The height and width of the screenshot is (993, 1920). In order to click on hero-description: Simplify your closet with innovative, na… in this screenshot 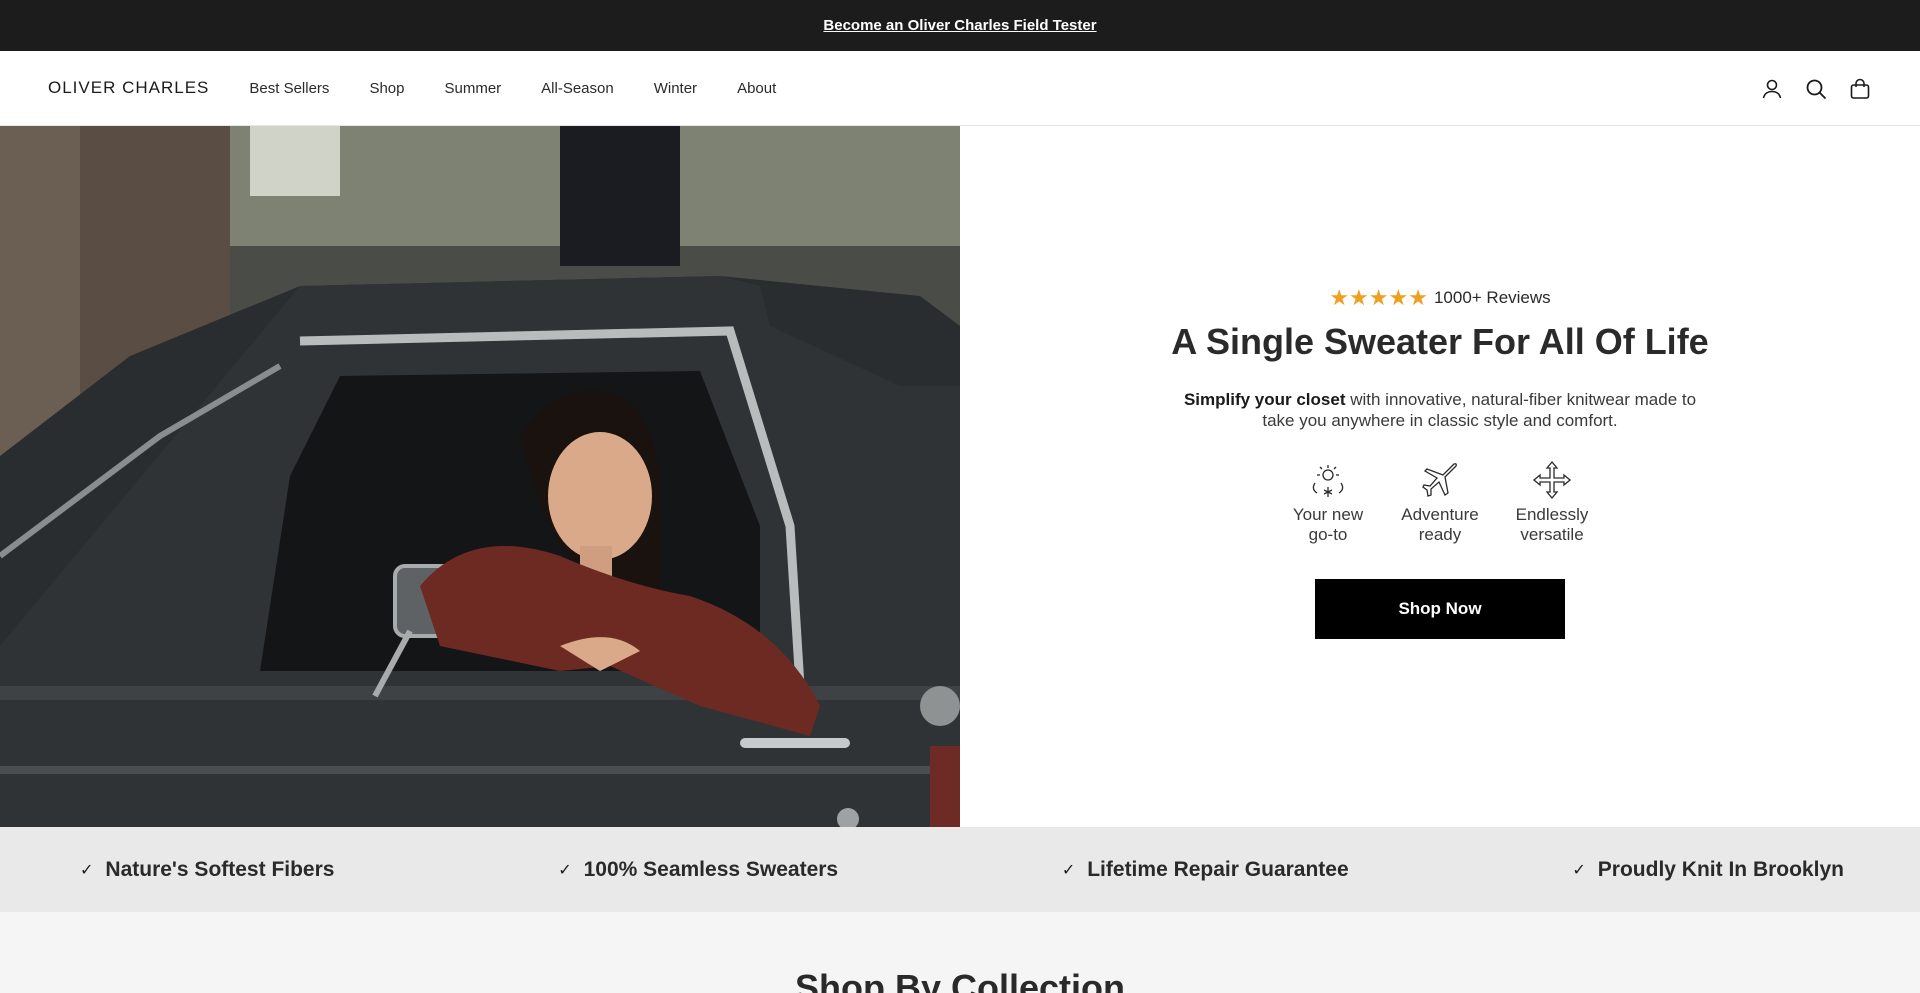, I will do `click(1440, 410)`.